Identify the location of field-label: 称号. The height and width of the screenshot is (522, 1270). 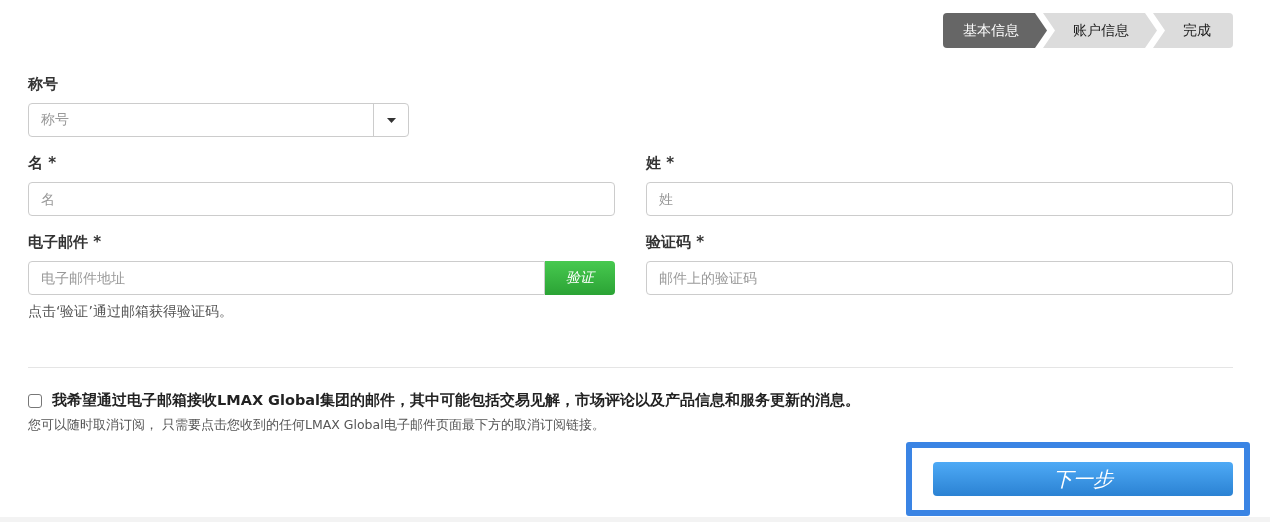
(43, 85).